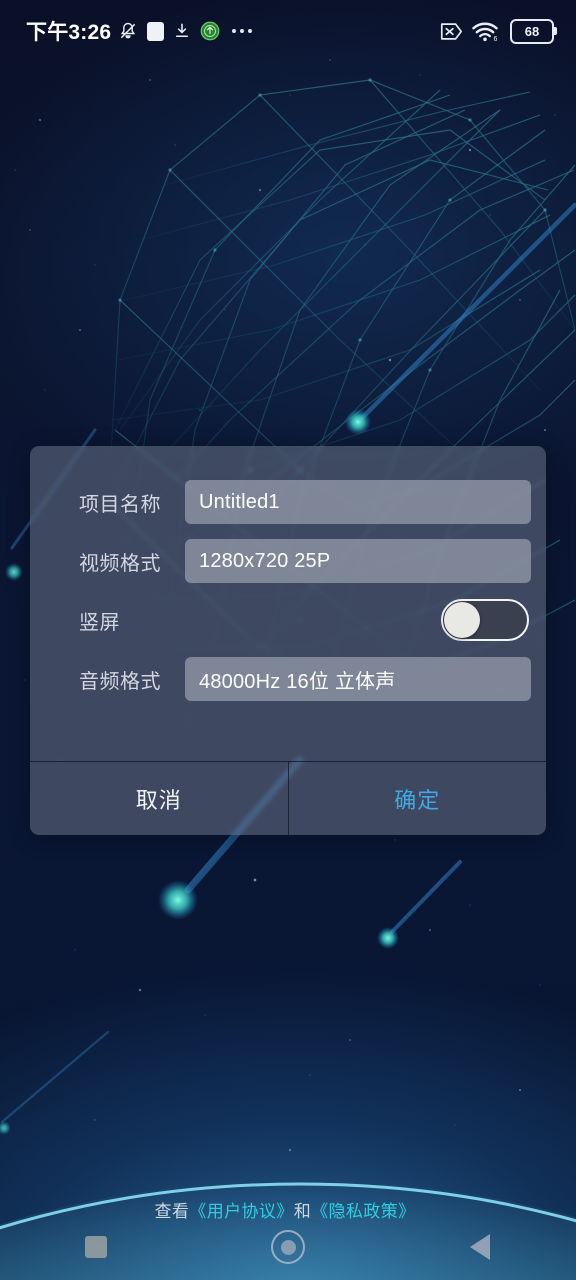  What do you see at coordinates (242, 31) in the screenshot?
I see `more-dots-icon` at bounding box center [242, 31].